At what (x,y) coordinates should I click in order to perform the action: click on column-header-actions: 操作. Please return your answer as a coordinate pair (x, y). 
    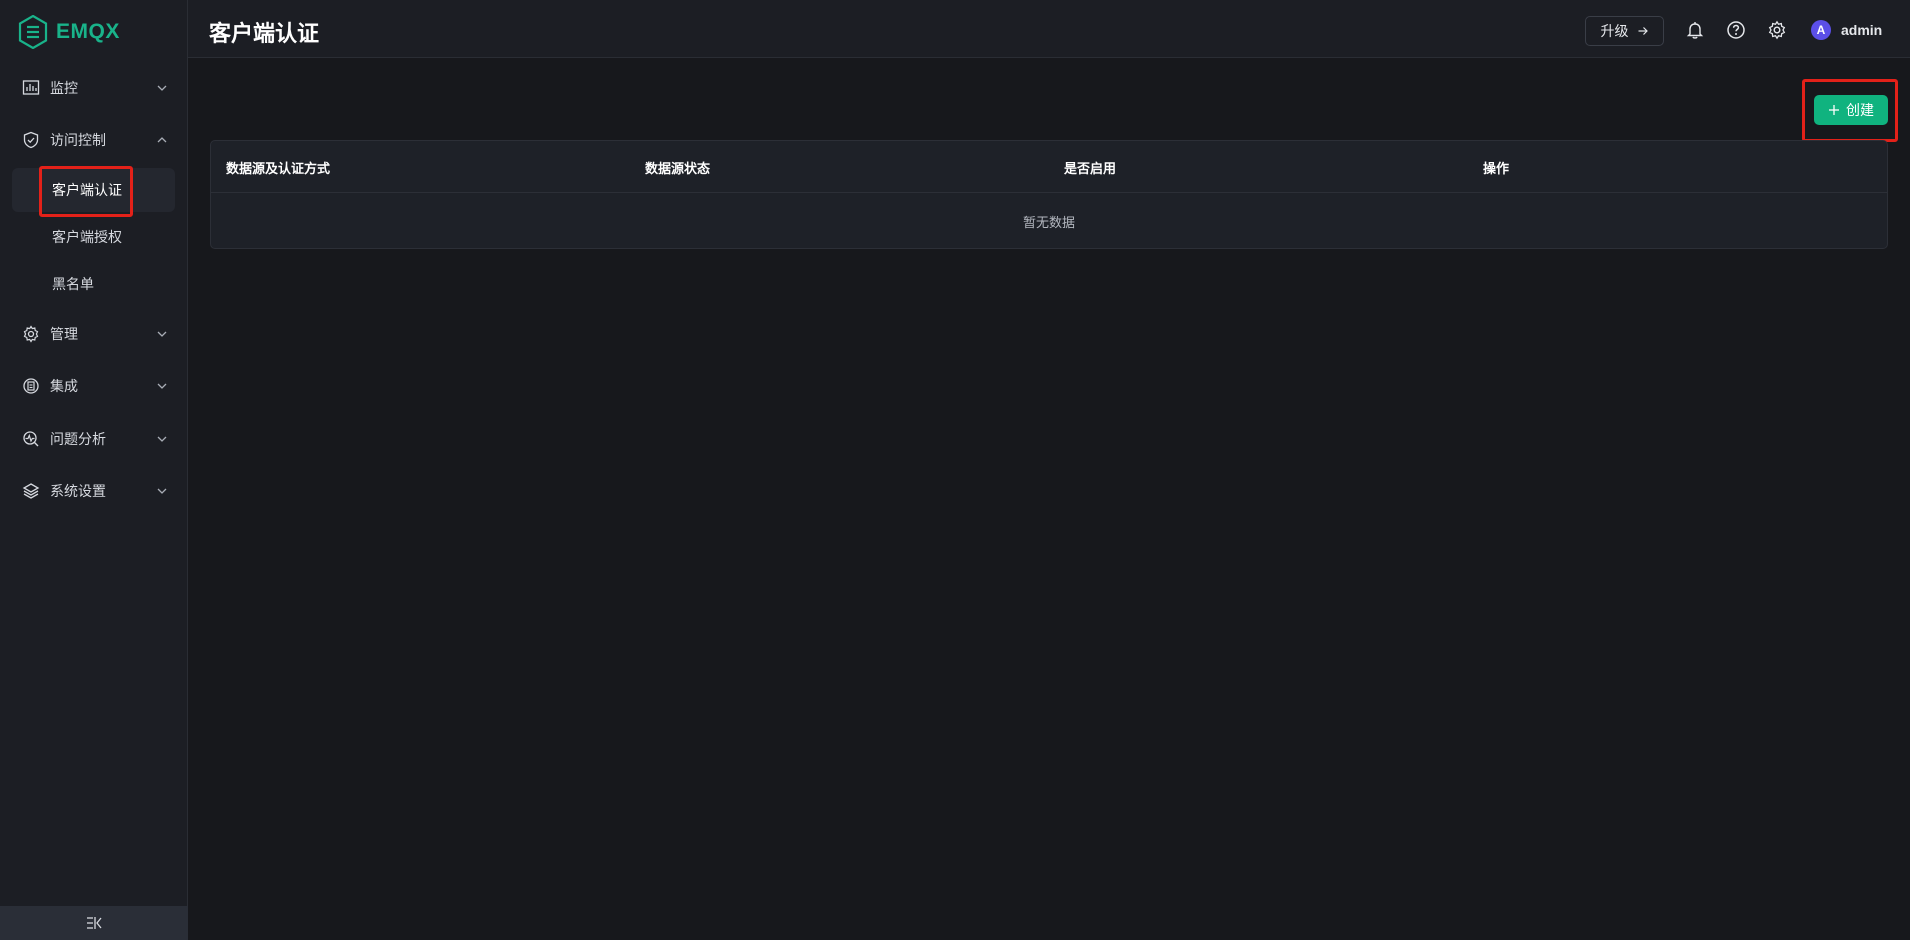
    Looking at the image, I should click on (1496, 168).